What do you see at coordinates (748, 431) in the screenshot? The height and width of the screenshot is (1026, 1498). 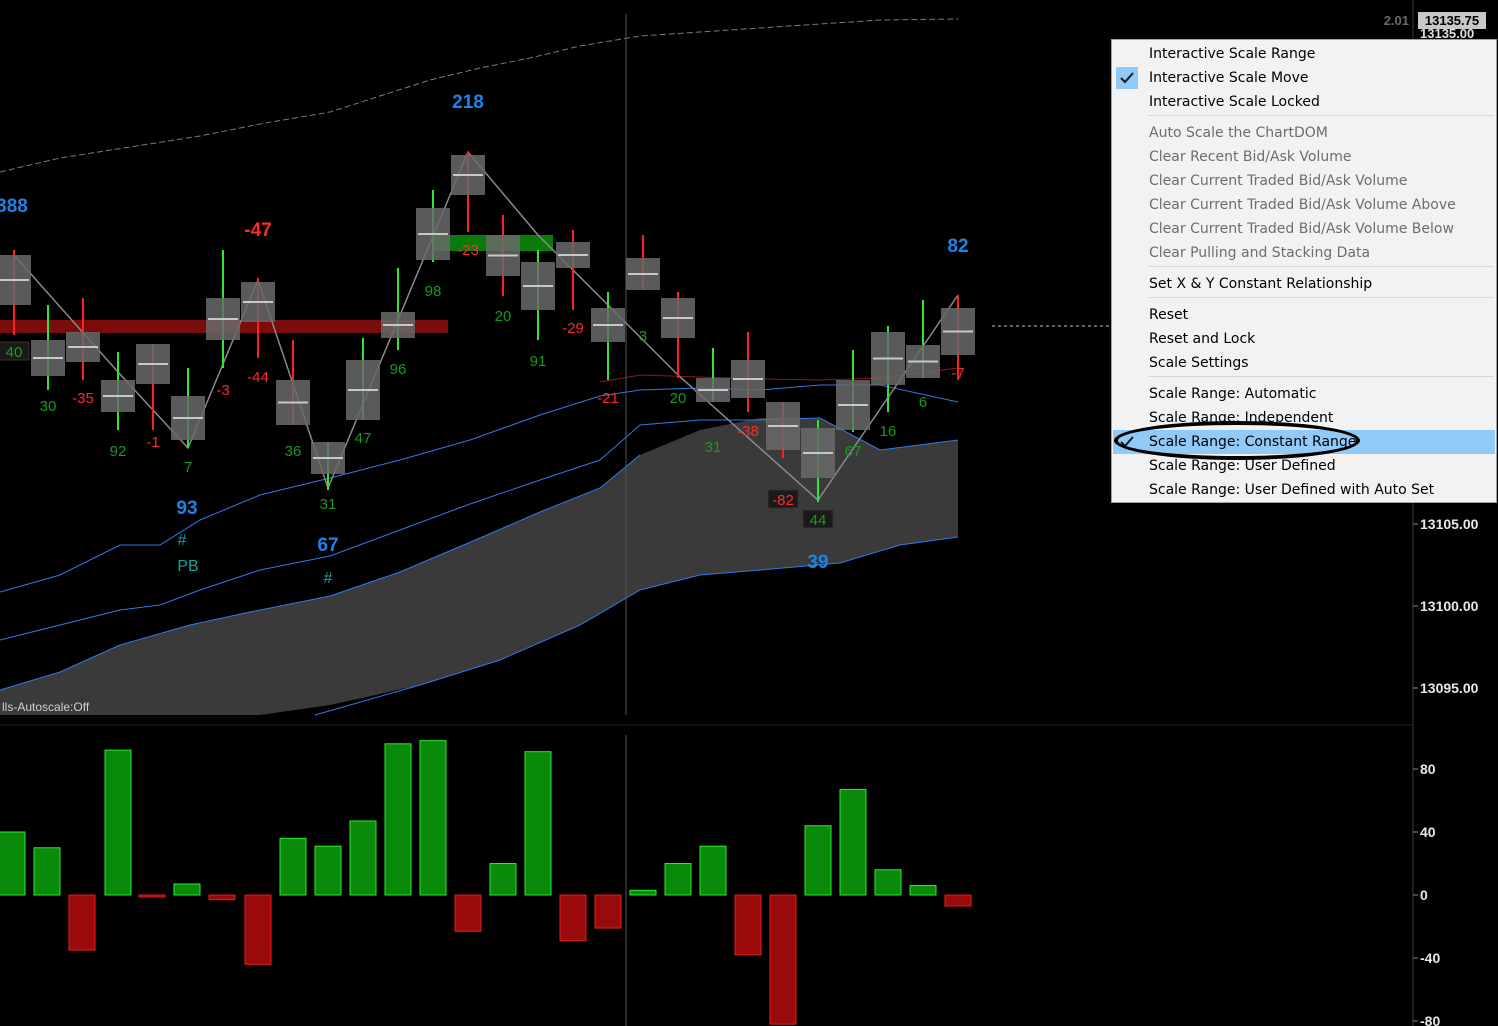 I see `delta-label: -38` at bounding box center [748, 431].